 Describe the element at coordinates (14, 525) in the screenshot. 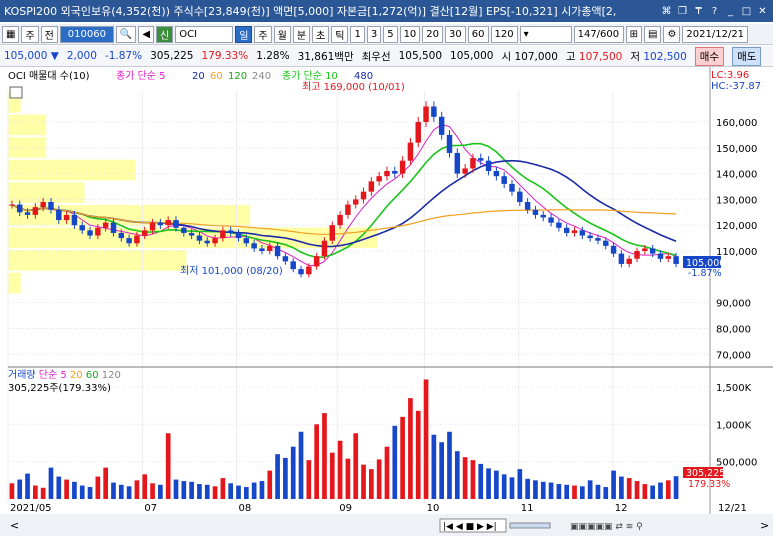

I see `scroll-left-icon: <` at that location.